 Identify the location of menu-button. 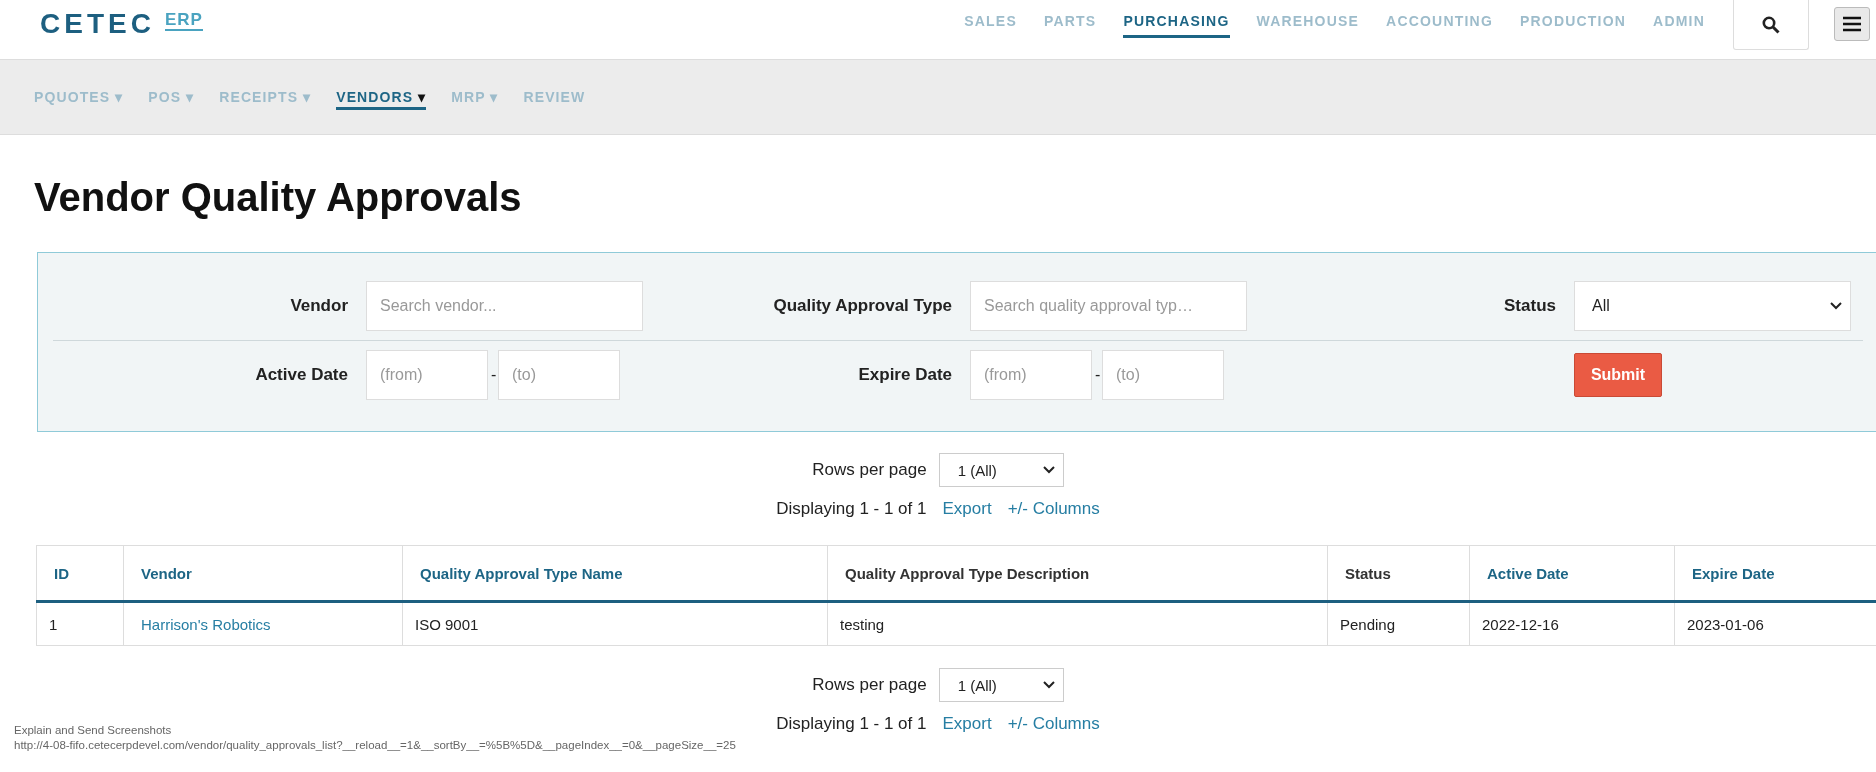
(1852, 24).